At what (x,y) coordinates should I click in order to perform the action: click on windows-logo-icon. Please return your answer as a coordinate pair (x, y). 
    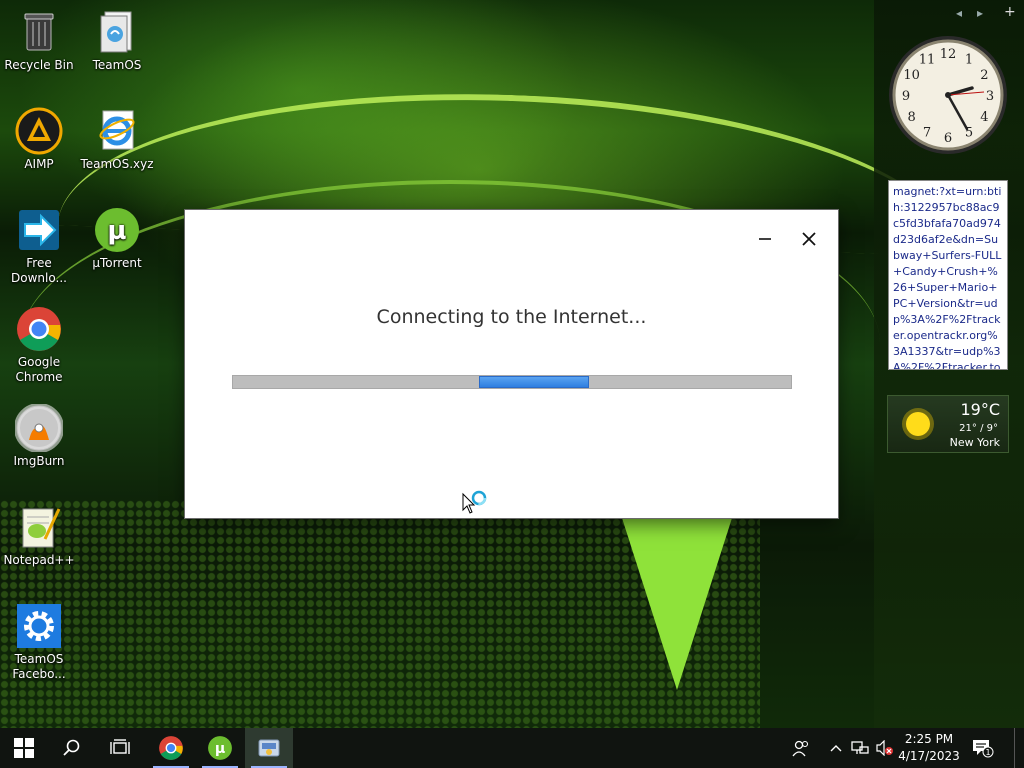
    Looking at the image, I should click on (24, 748).